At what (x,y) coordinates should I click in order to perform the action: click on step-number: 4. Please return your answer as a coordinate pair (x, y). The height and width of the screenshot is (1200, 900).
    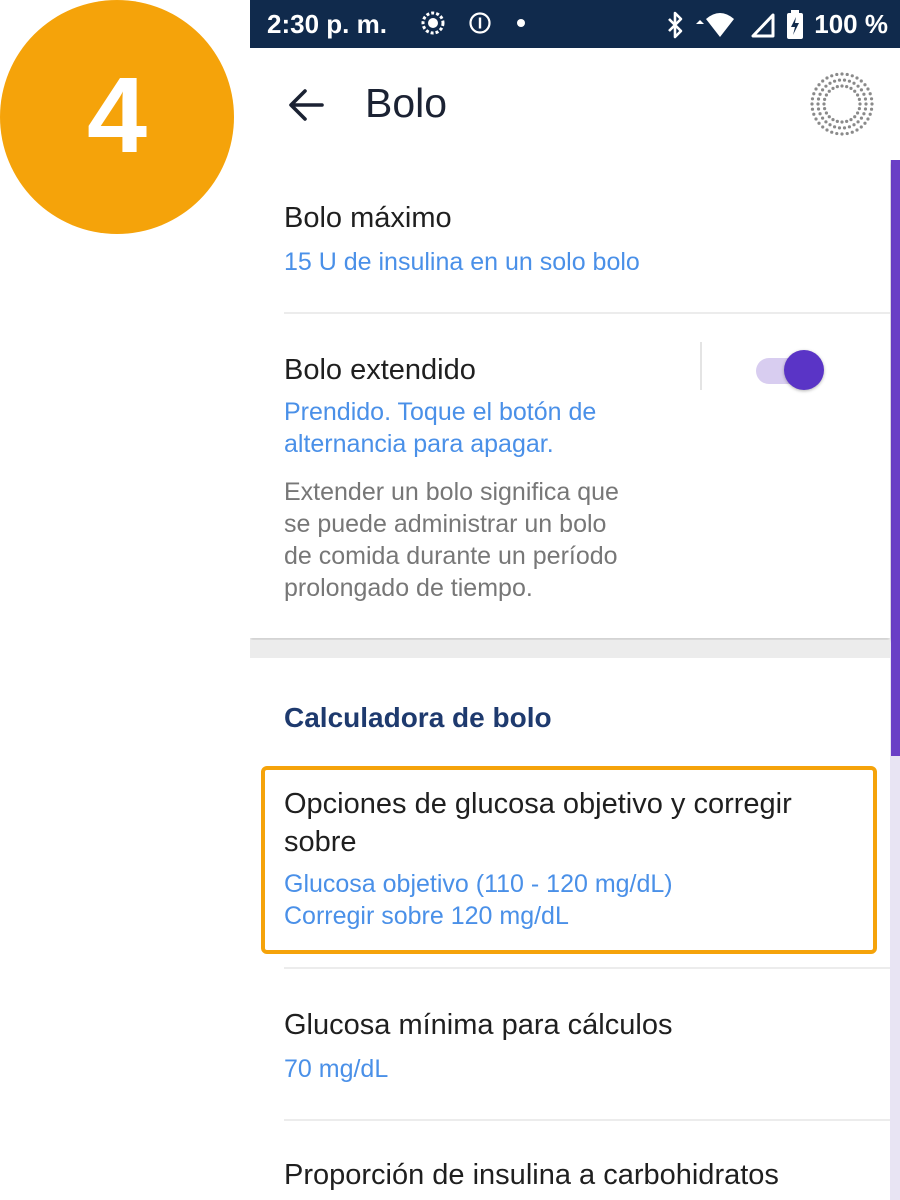
    Looking at the image, I should click on (117, 114).